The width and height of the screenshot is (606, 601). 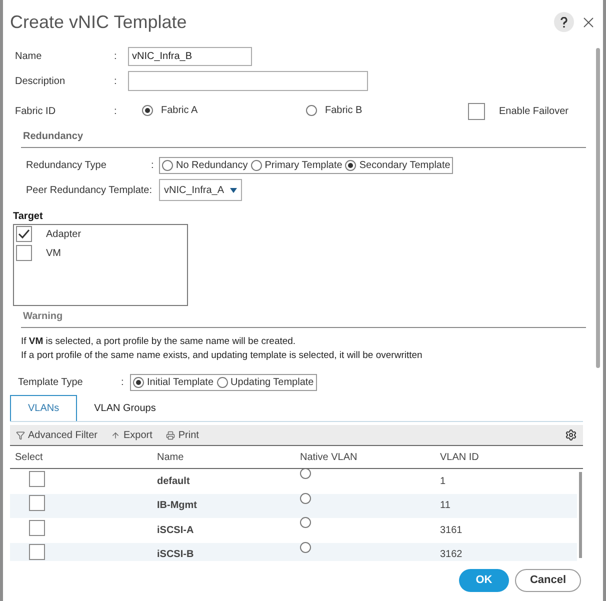 What do you see at coordinates (53, 137) in the screenshot?
I see `section-heading: Redundancy` at bounding box center [53, 137].